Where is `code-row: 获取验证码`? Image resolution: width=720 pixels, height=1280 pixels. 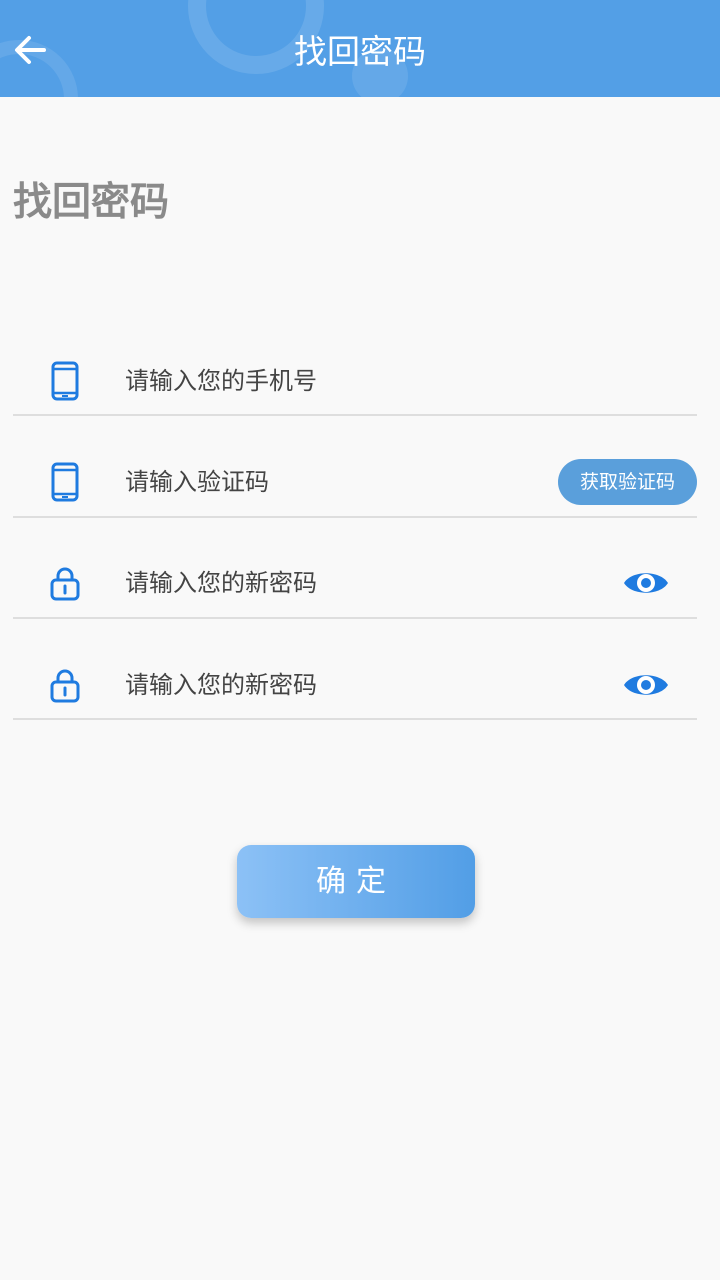 code-row: 获取验证码 is located at coordinates (355, 467).